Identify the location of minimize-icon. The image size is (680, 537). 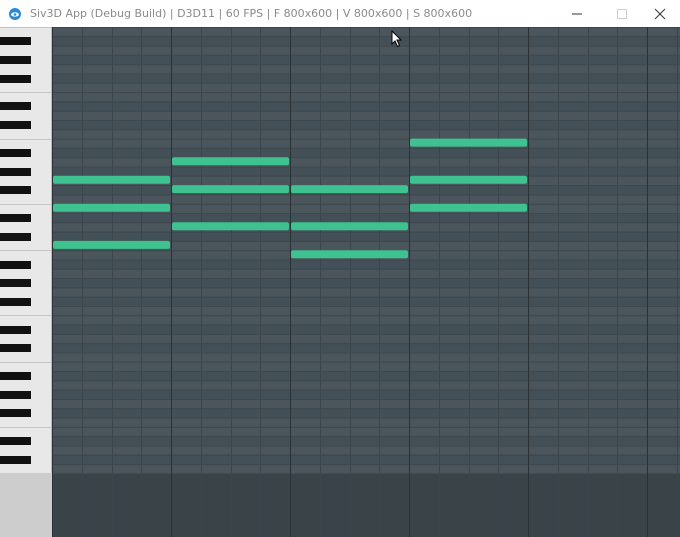
(577, 14).